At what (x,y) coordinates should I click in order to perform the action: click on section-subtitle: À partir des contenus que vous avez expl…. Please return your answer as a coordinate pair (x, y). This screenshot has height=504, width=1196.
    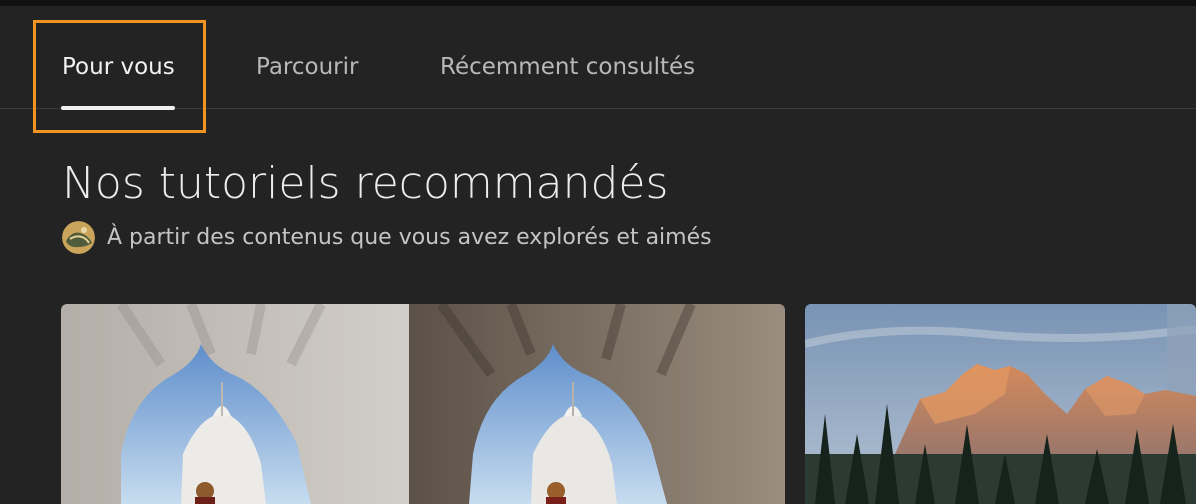
    Looking at the image, I should click on (387, 237).